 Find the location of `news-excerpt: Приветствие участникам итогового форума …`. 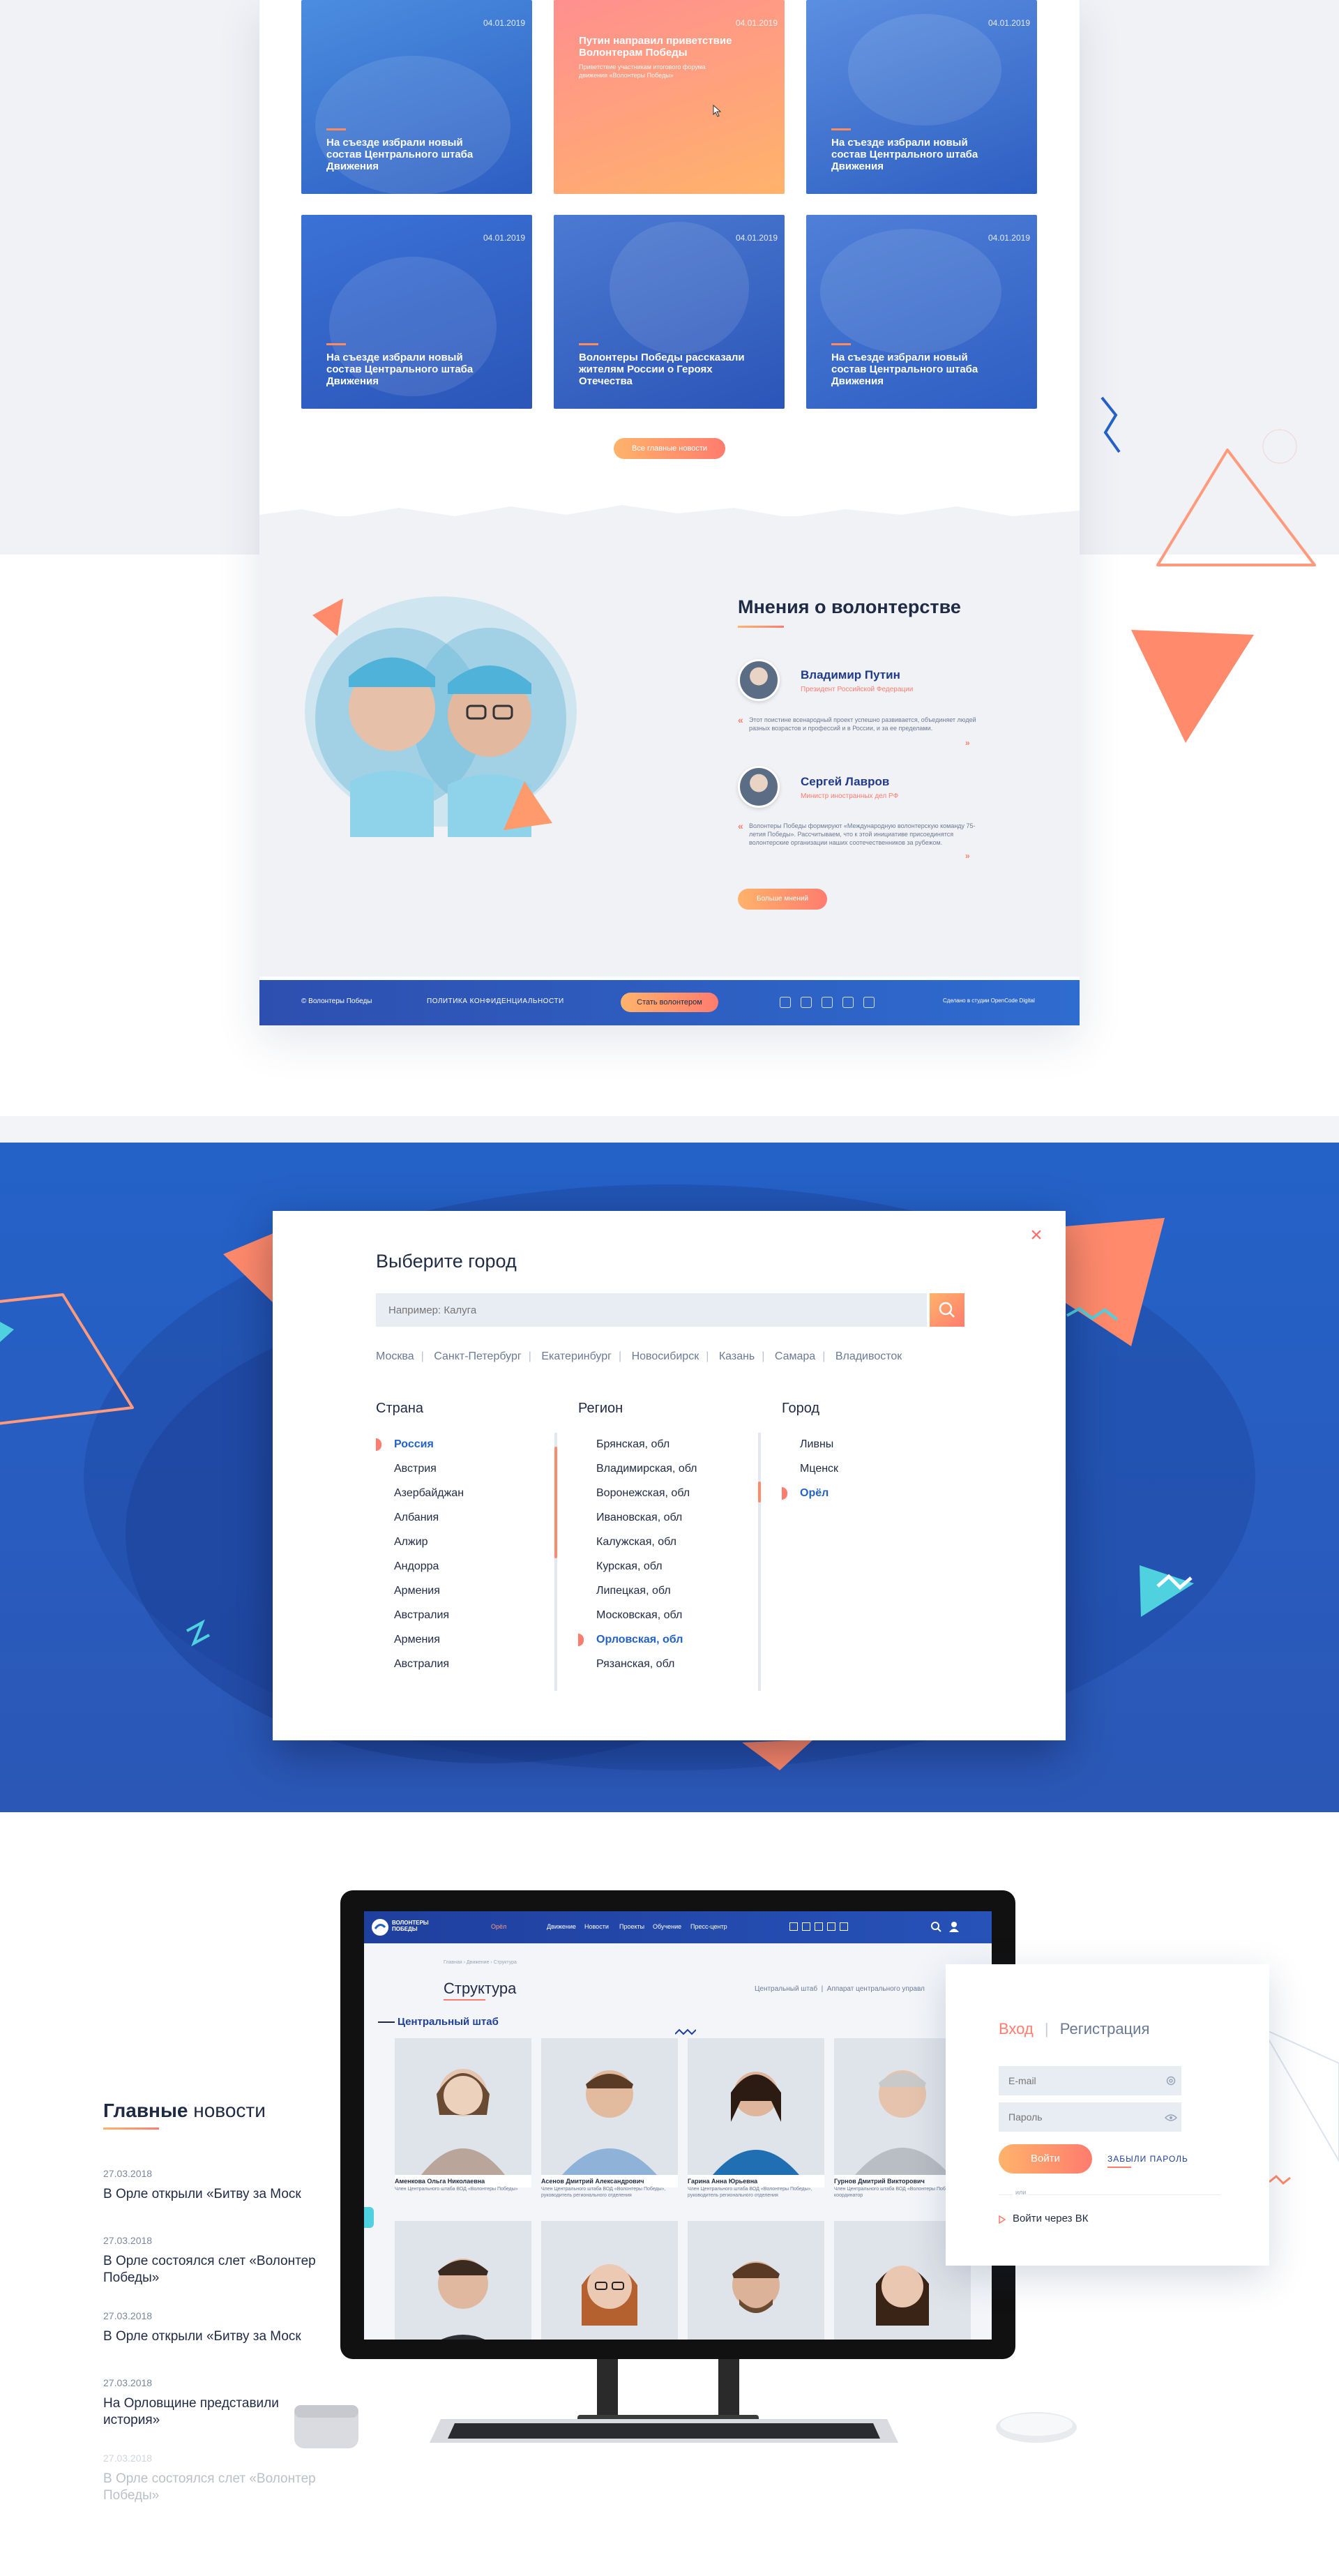

news-excerpt: Приветствие участникам итогового форума … is located at coordinates (642, 71).